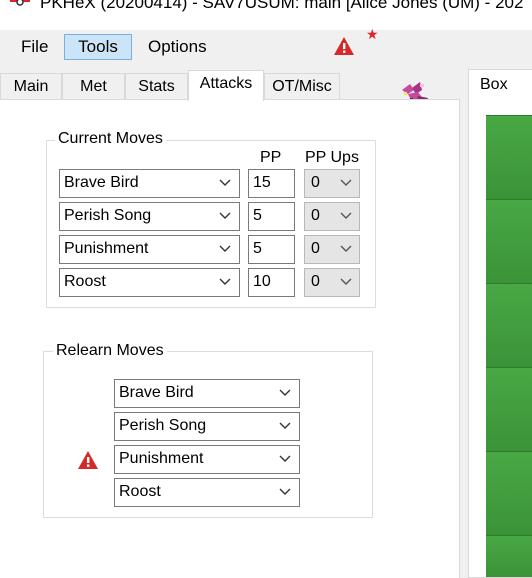 Image resolution: width=532 pixels, height=578 pixels. Describe the element at coordinates (257, 248) in the screenshot. I see `move-3-pp-value: 5` at that location.